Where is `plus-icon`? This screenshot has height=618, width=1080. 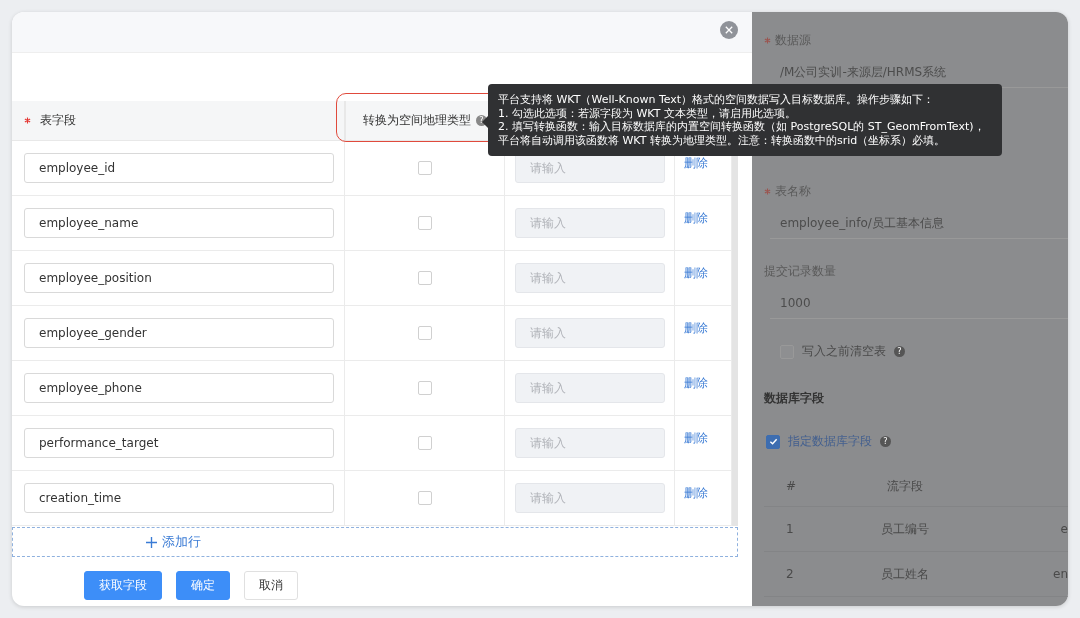
plus-icon is located at coordinates (151, 542).